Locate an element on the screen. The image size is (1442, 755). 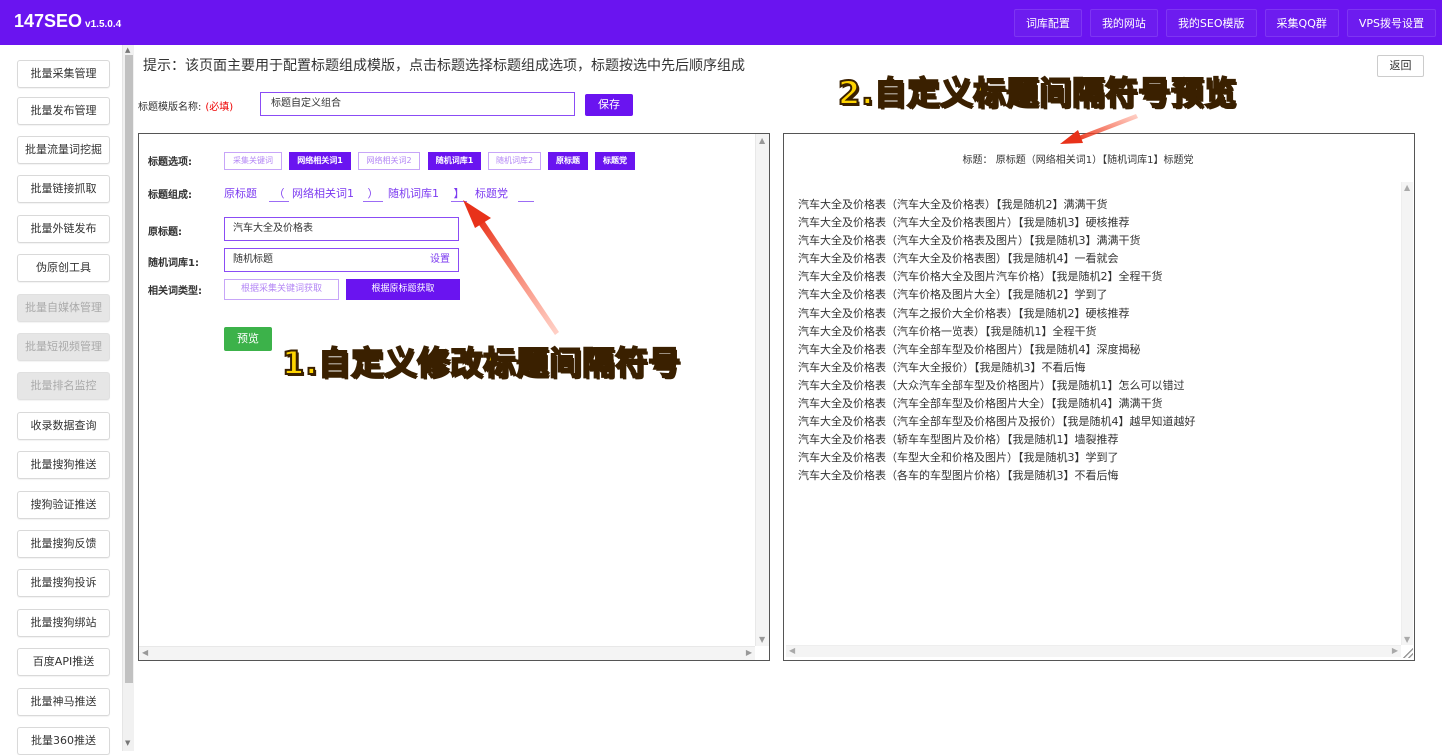
annotation-callout-2: 2.自定义标题间隔符号预览 is located at coordinates (1037, 93).